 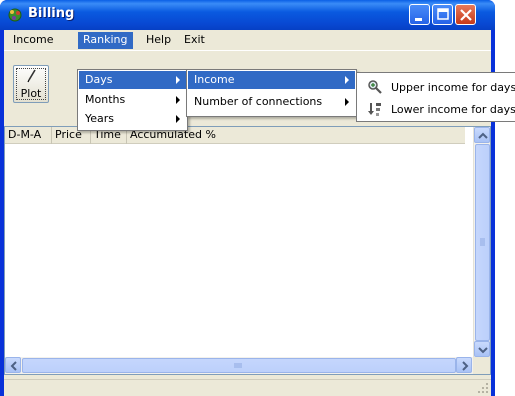 What do you see at coordinates (271, 80) in the screenshot?
I see `menu-item-income: Income` at bounding box center [271, 80].